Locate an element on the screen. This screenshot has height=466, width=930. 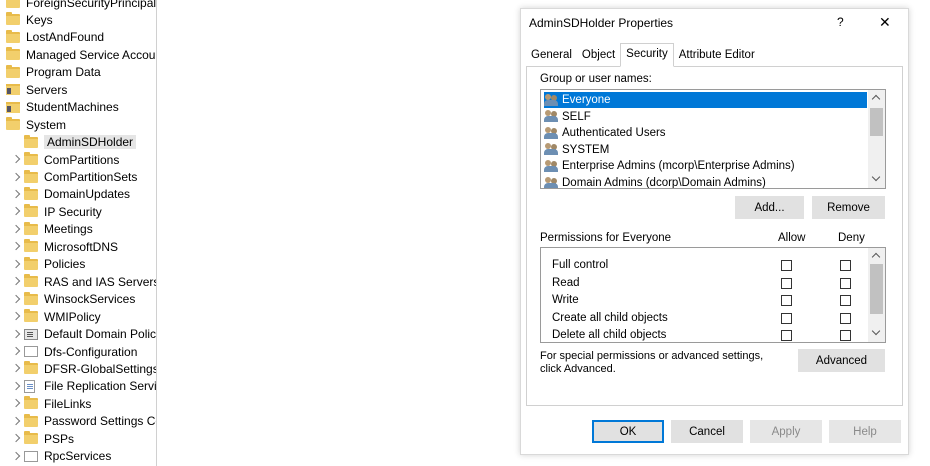
help-icon: ? is located at coordinates (840, 22).